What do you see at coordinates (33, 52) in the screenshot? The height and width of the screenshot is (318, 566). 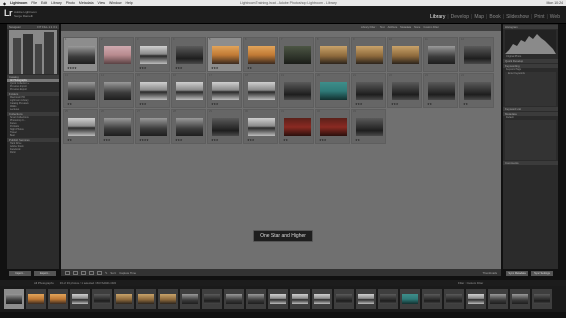 I see `navigator-preview` at bounding box center [33, 52].